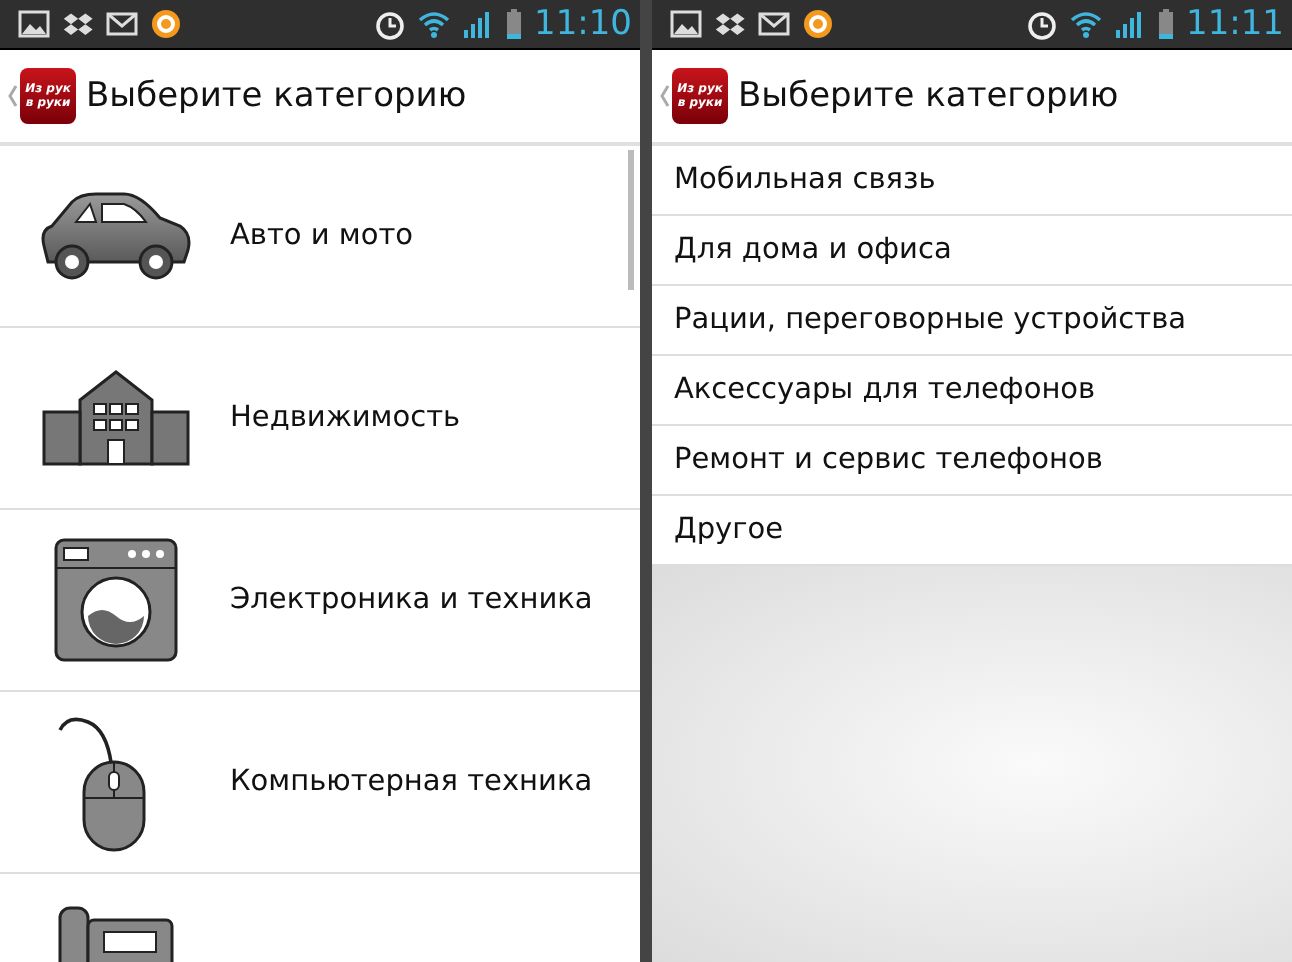  I want to click on subcategory-item: Ремонт и сервис телефонов, so click(972, 461).